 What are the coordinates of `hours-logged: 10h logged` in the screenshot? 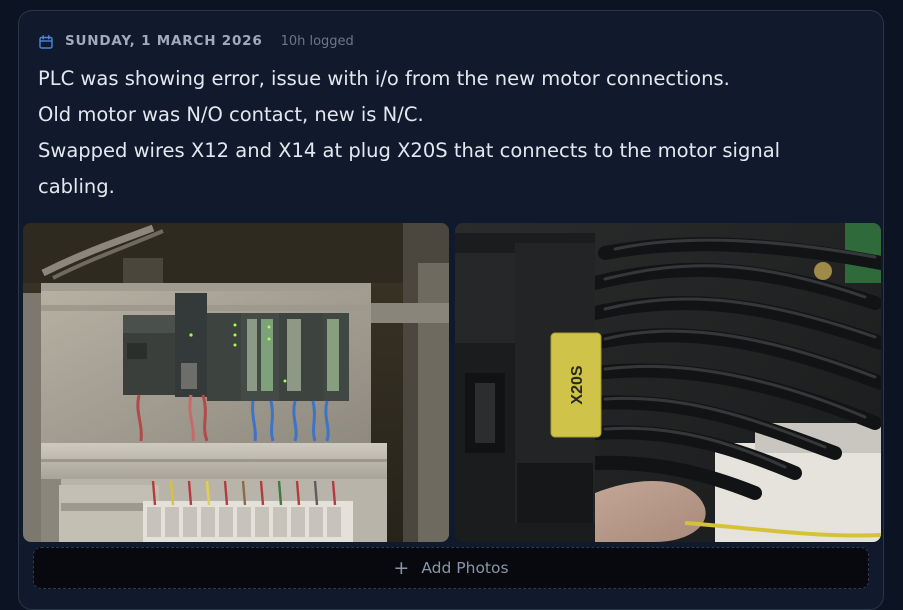 It's located at (317, 41).